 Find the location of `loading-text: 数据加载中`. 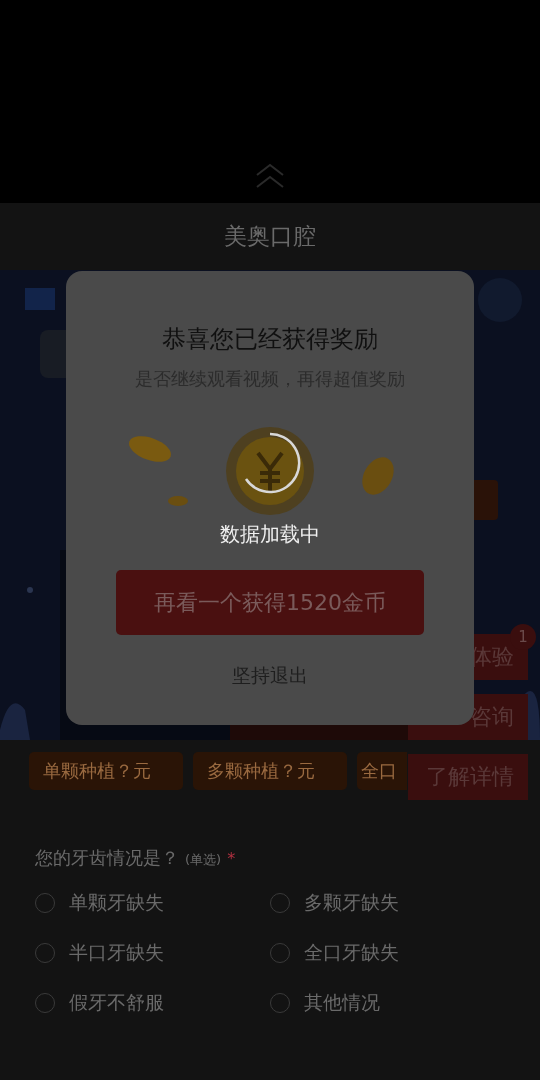

loading-text: 数据加载中 is located at coordinates (270, 534).